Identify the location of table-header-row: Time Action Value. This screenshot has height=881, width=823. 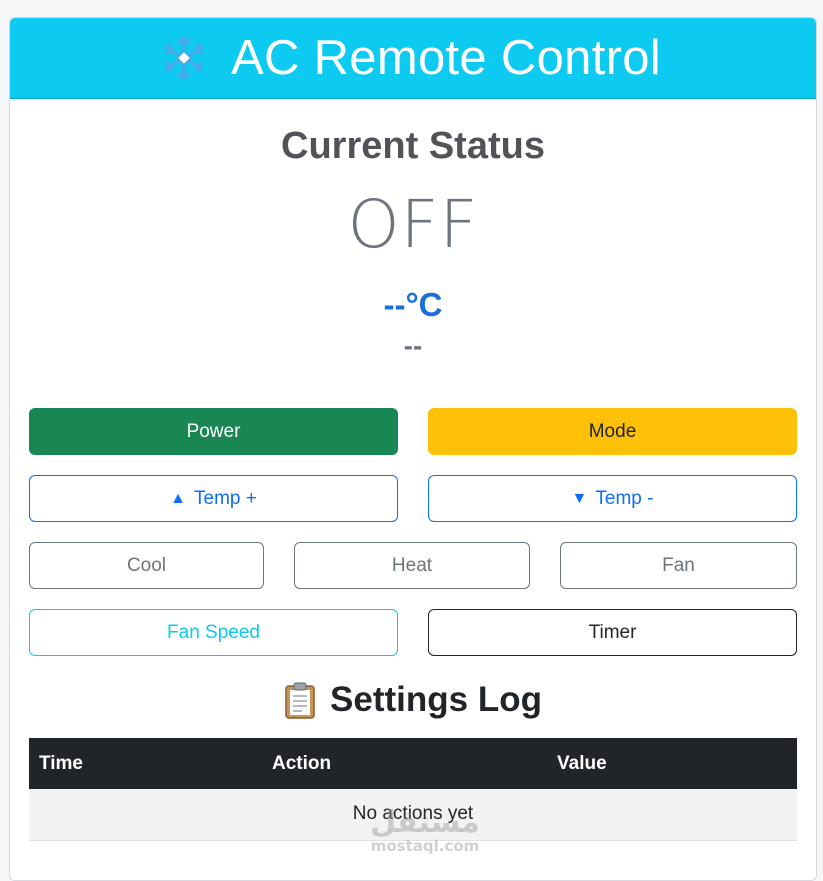
(413, 763).